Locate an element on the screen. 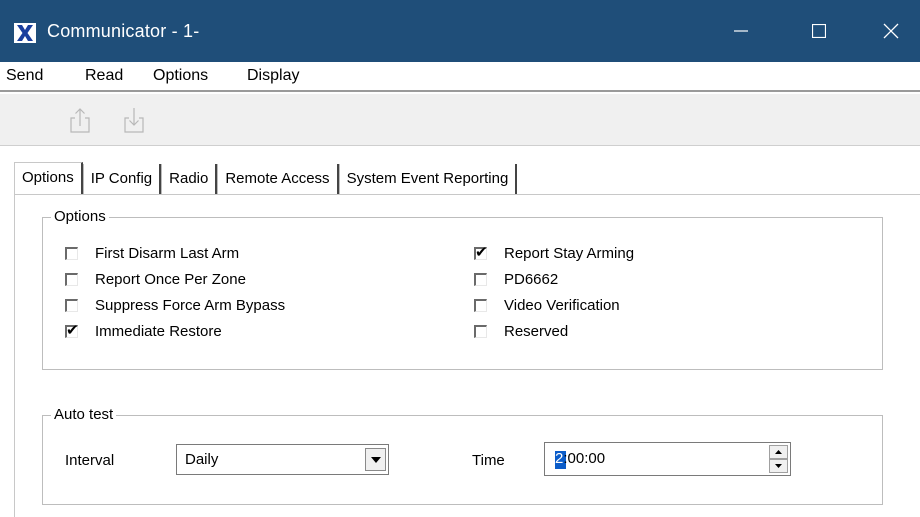  menu-send-label: Send is located at coordinates (25, 75).